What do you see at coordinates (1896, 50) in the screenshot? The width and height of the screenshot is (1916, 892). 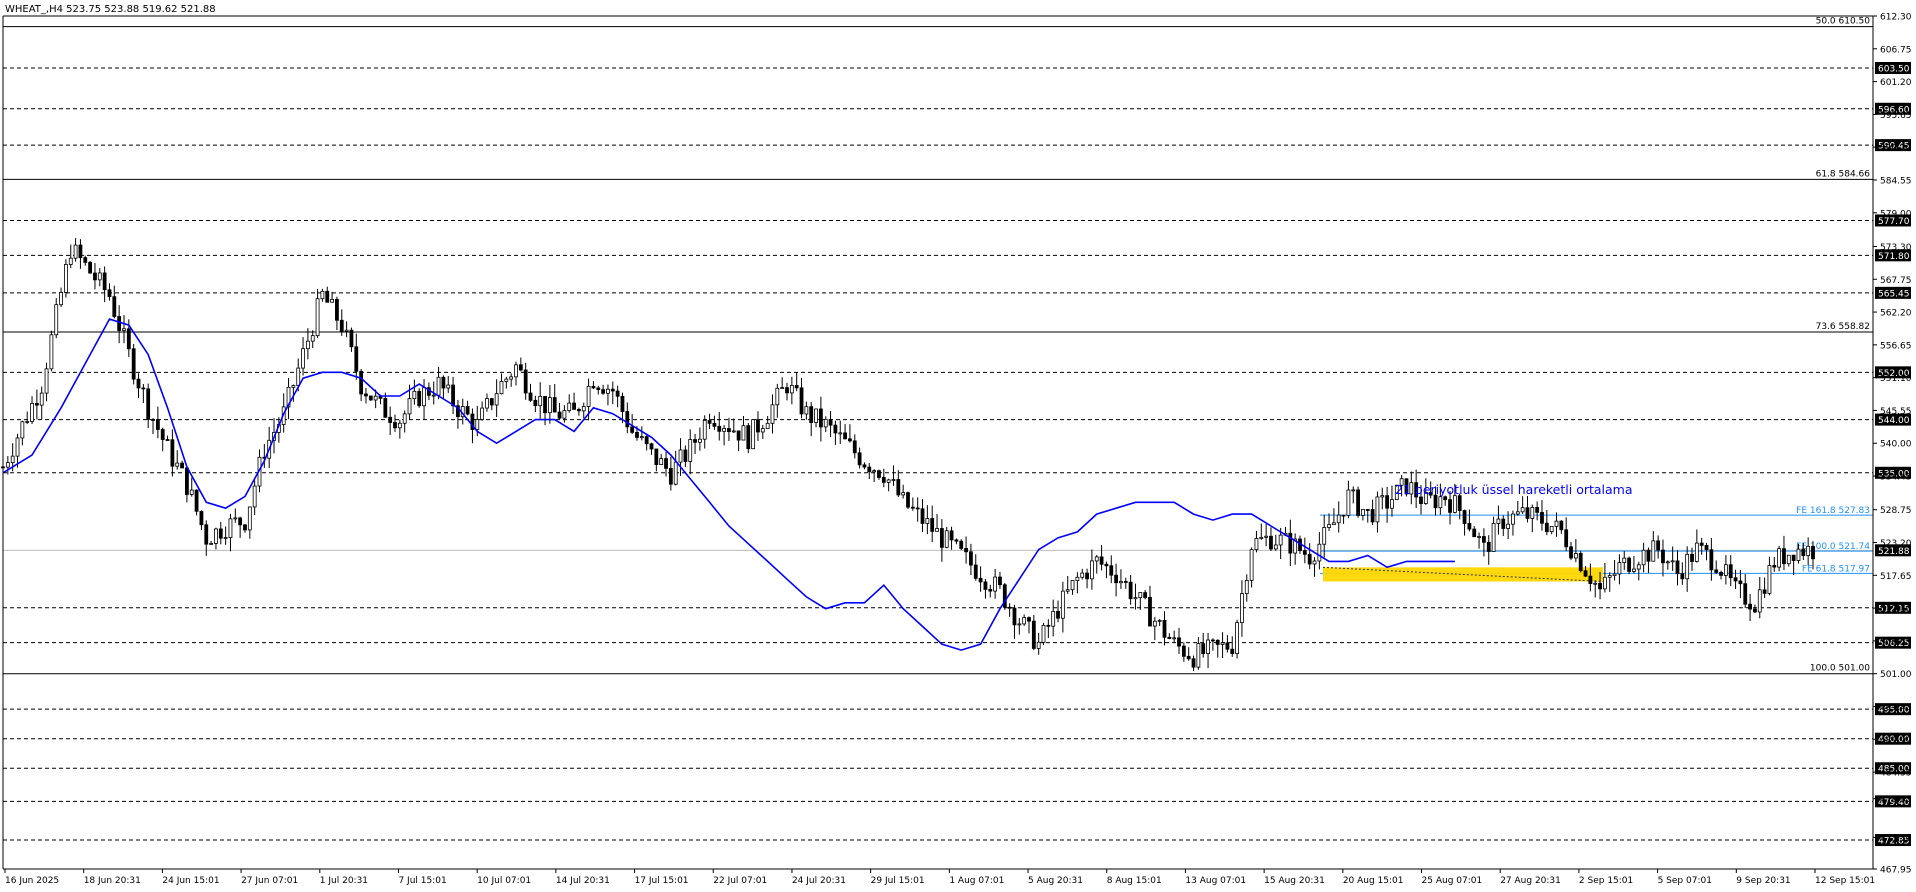 I see `y-tick-label: 606.75` at bounding box center [1896, 50].